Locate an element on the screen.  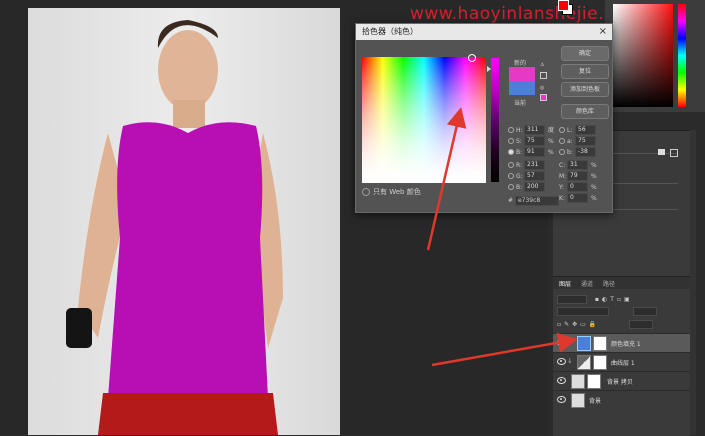
layer-row: 颜色填充 1 is located at coordinates (621, 342).